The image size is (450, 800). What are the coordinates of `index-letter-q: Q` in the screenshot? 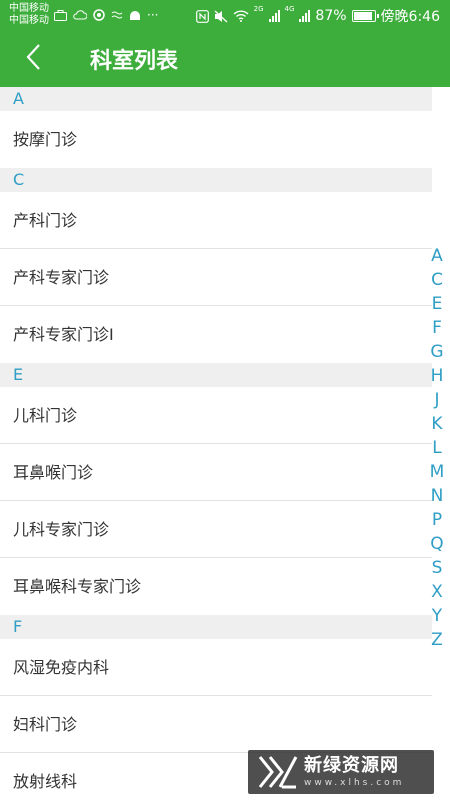 It's located at (436, 544).